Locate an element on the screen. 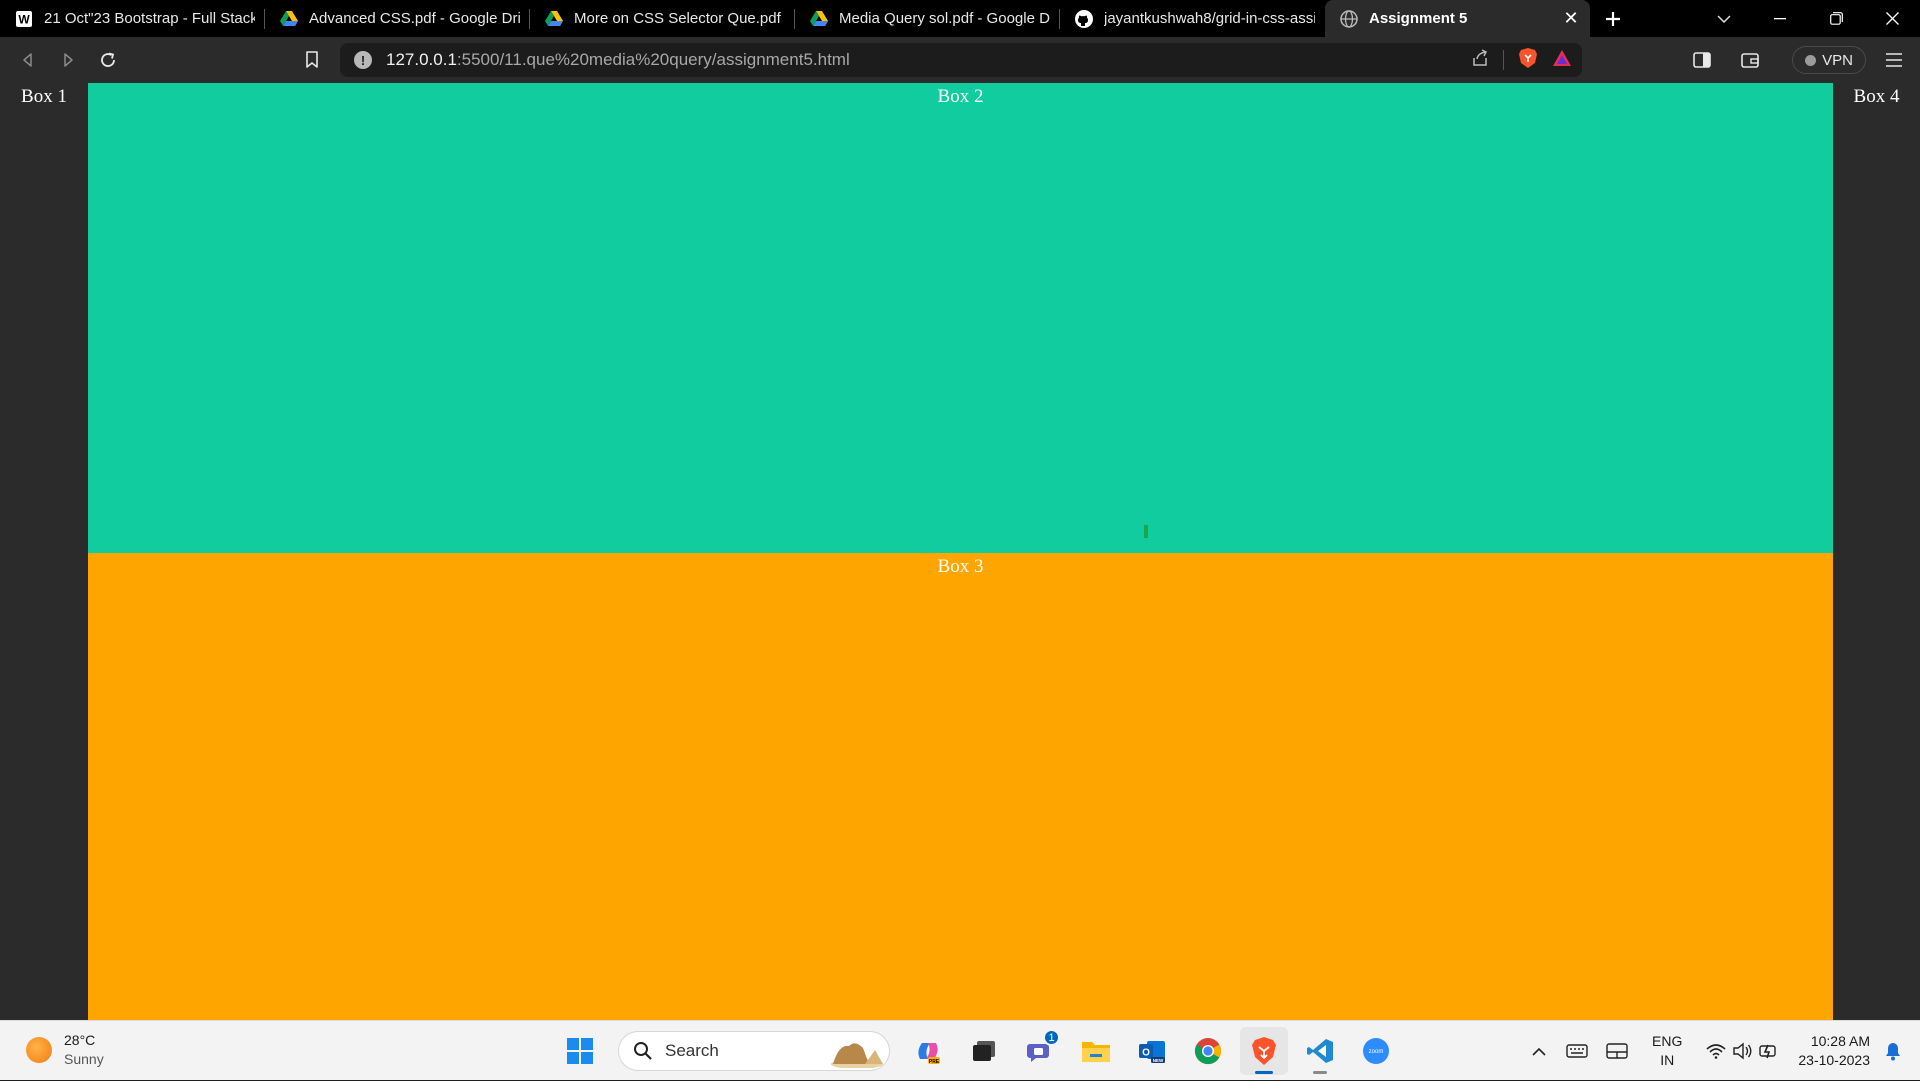 The image size is (1920, 1081). keyboard-icon is located at coordinates (1577, 1051).